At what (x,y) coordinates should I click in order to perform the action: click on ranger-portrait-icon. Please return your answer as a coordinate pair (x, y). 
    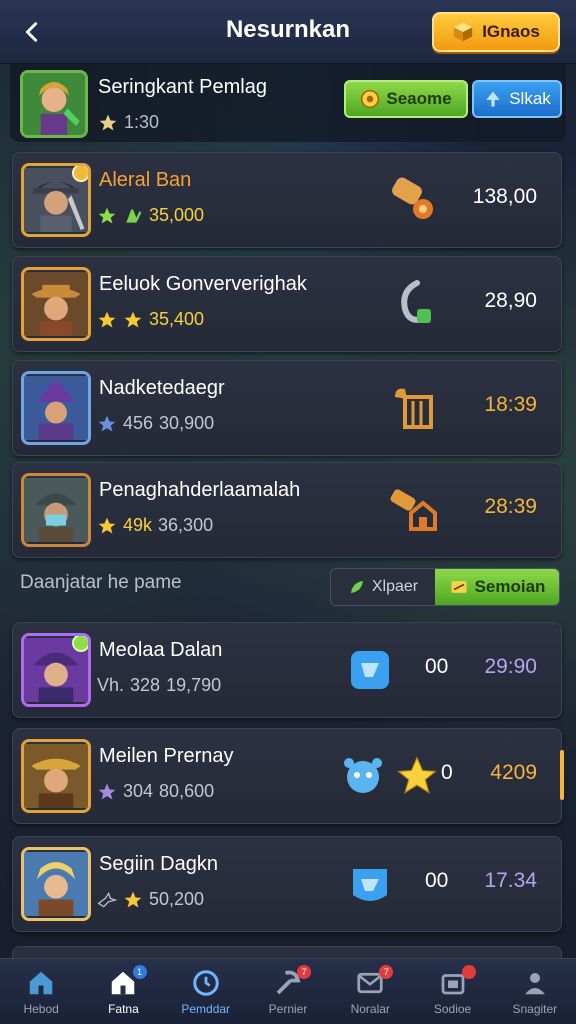
    Looking at the image, I should click on (56, 776).